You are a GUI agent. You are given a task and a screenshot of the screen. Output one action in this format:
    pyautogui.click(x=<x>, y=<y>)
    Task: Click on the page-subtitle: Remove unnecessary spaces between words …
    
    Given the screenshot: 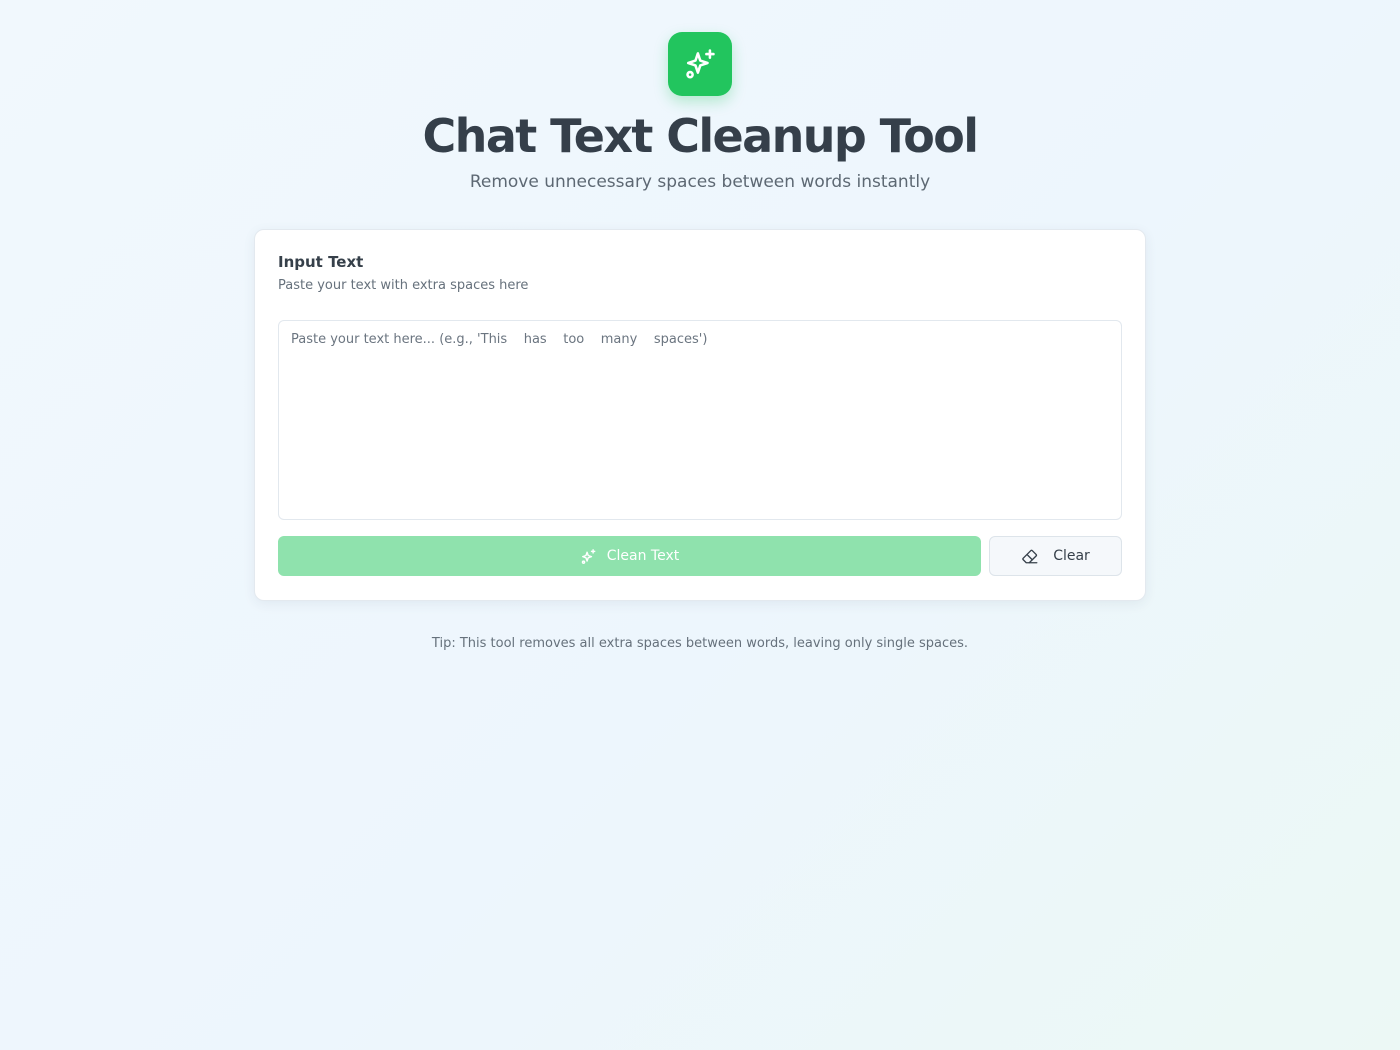 What is the action you would take?
    pyautogui.click(x=700, y=182)
    